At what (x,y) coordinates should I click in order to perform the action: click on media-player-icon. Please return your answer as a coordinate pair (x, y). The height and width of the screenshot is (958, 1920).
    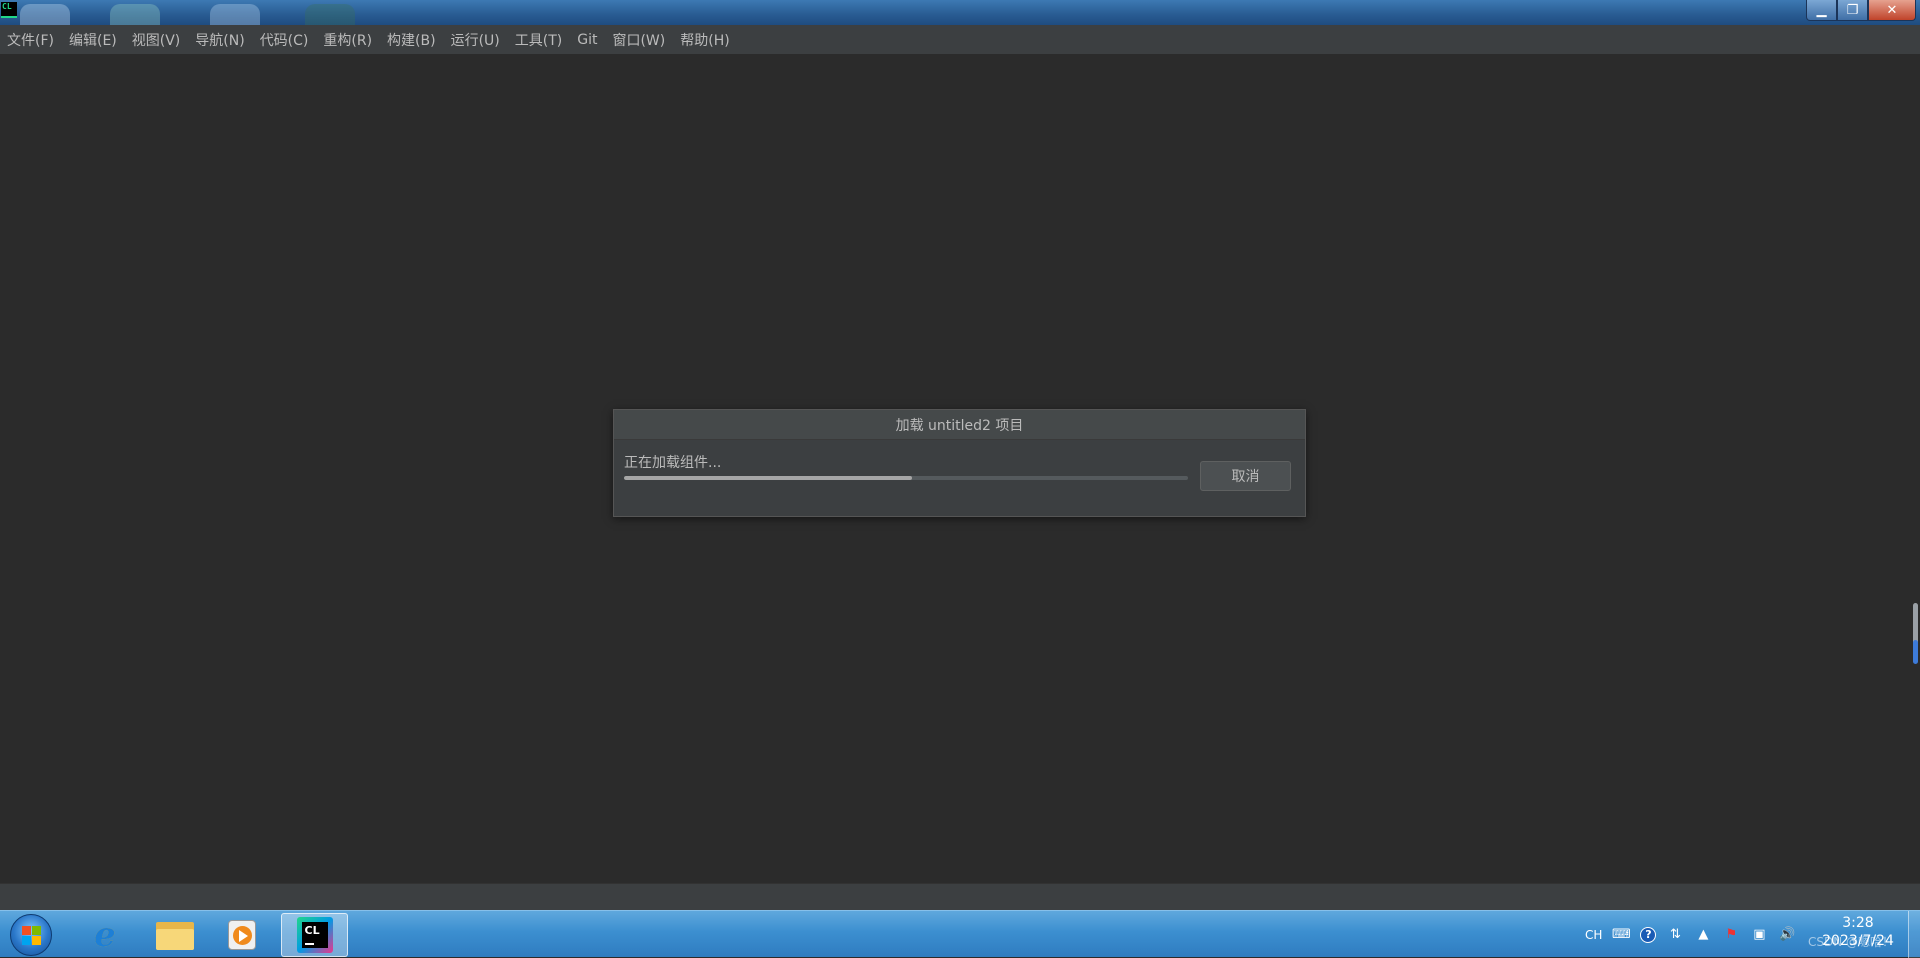
    Looking at the image, I should click on (242, 935).